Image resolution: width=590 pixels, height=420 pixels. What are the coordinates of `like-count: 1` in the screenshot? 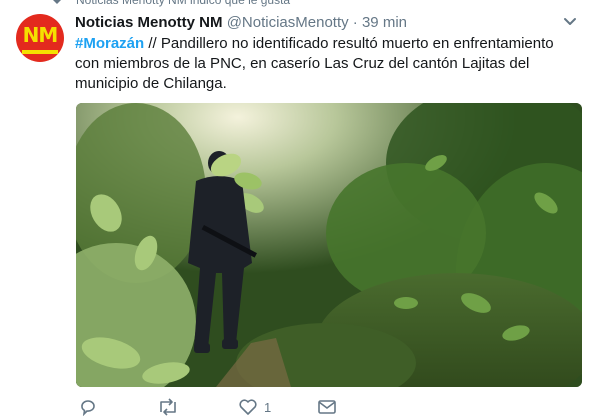 It's located at (268, 407).